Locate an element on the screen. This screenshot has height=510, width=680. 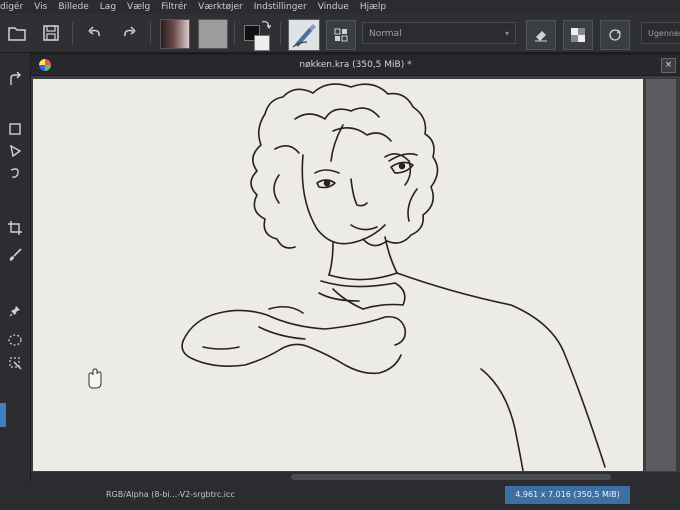
menu-layer: Lag is located at coordinates (108, 7).